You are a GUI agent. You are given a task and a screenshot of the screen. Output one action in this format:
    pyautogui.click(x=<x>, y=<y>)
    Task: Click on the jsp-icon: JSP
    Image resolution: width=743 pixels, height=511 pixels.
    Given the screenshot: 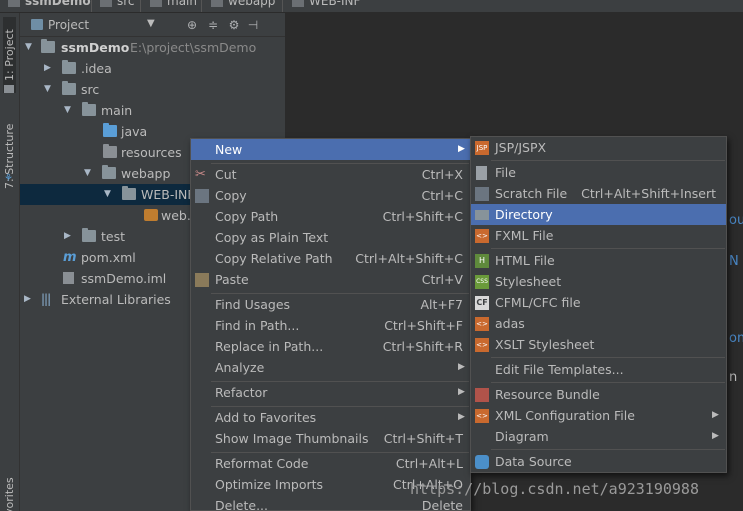 What is the action you would take?
    pyautogui.click(x=482, y=148)
    